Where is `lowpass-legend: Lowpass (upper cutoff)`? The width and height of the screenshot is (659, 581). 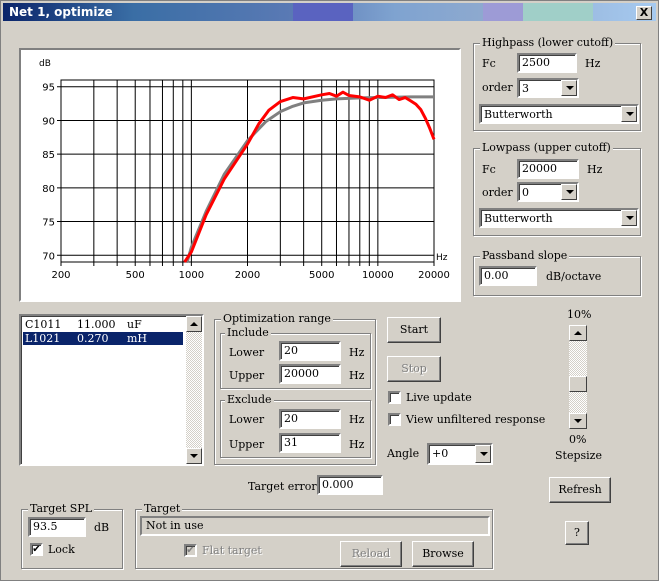 lowpass-legend: Lowpass (upper cutoff) is located at coordinates (546, 147).